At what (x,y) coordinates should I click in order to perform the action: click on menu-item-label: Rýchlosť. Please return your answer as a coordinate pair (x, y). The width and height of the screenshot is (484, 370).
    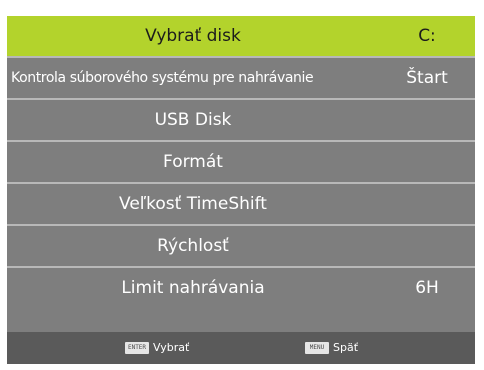
    Looking at the image, I should click on (193, 246).